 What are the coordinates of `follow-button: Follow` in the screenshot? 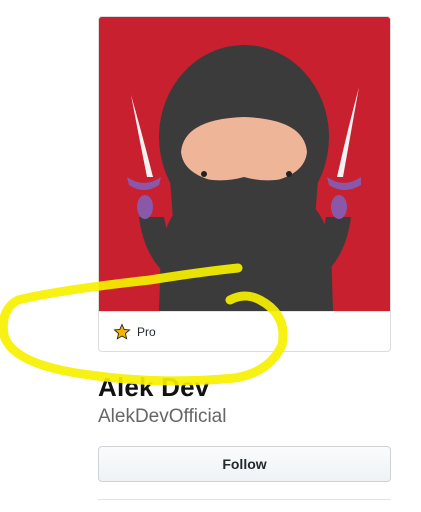 It's located at (244, 464).